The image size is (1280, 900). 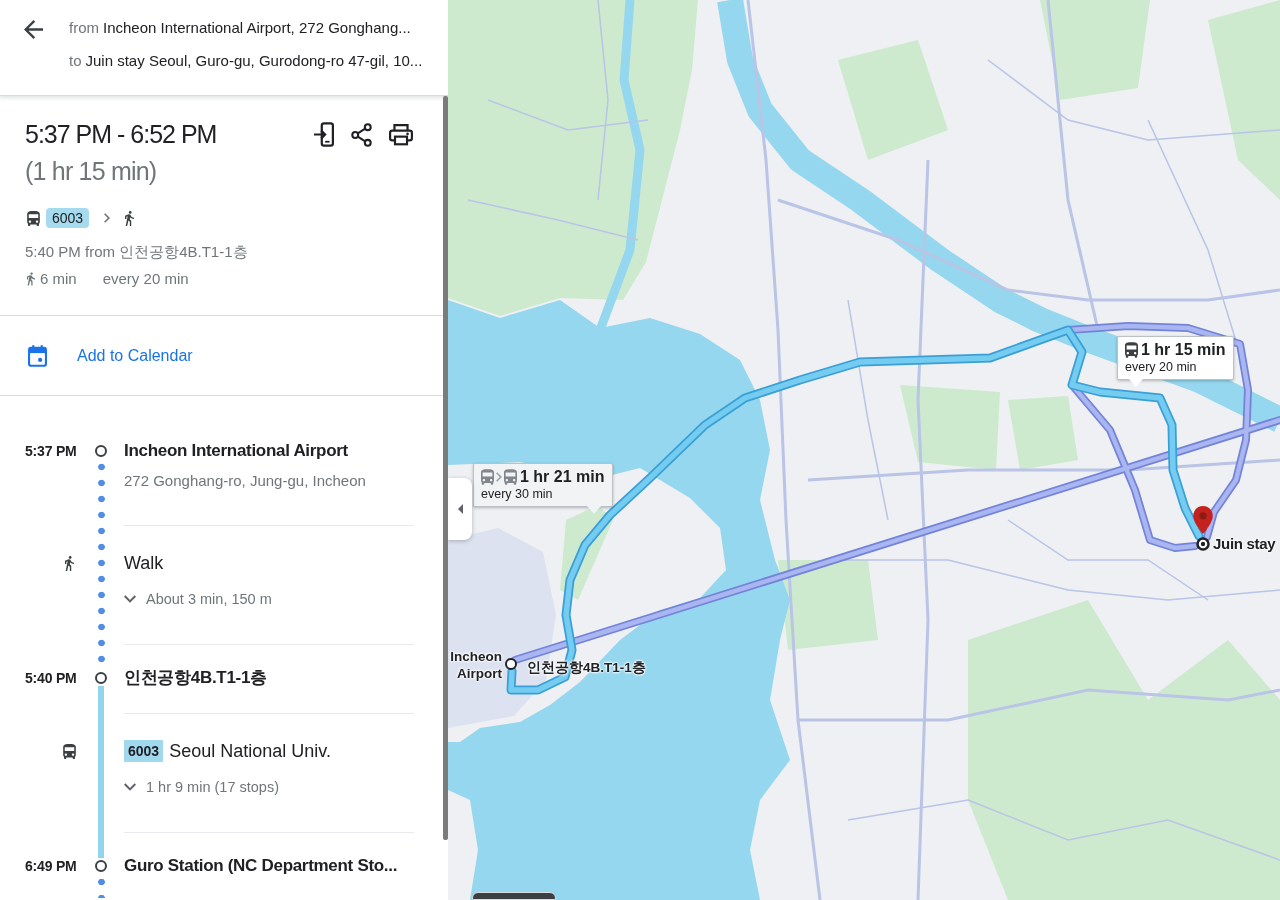 I want to click on step-details-toggle: 1 hr 9 min (17 stops), so click(x=201, y=787).